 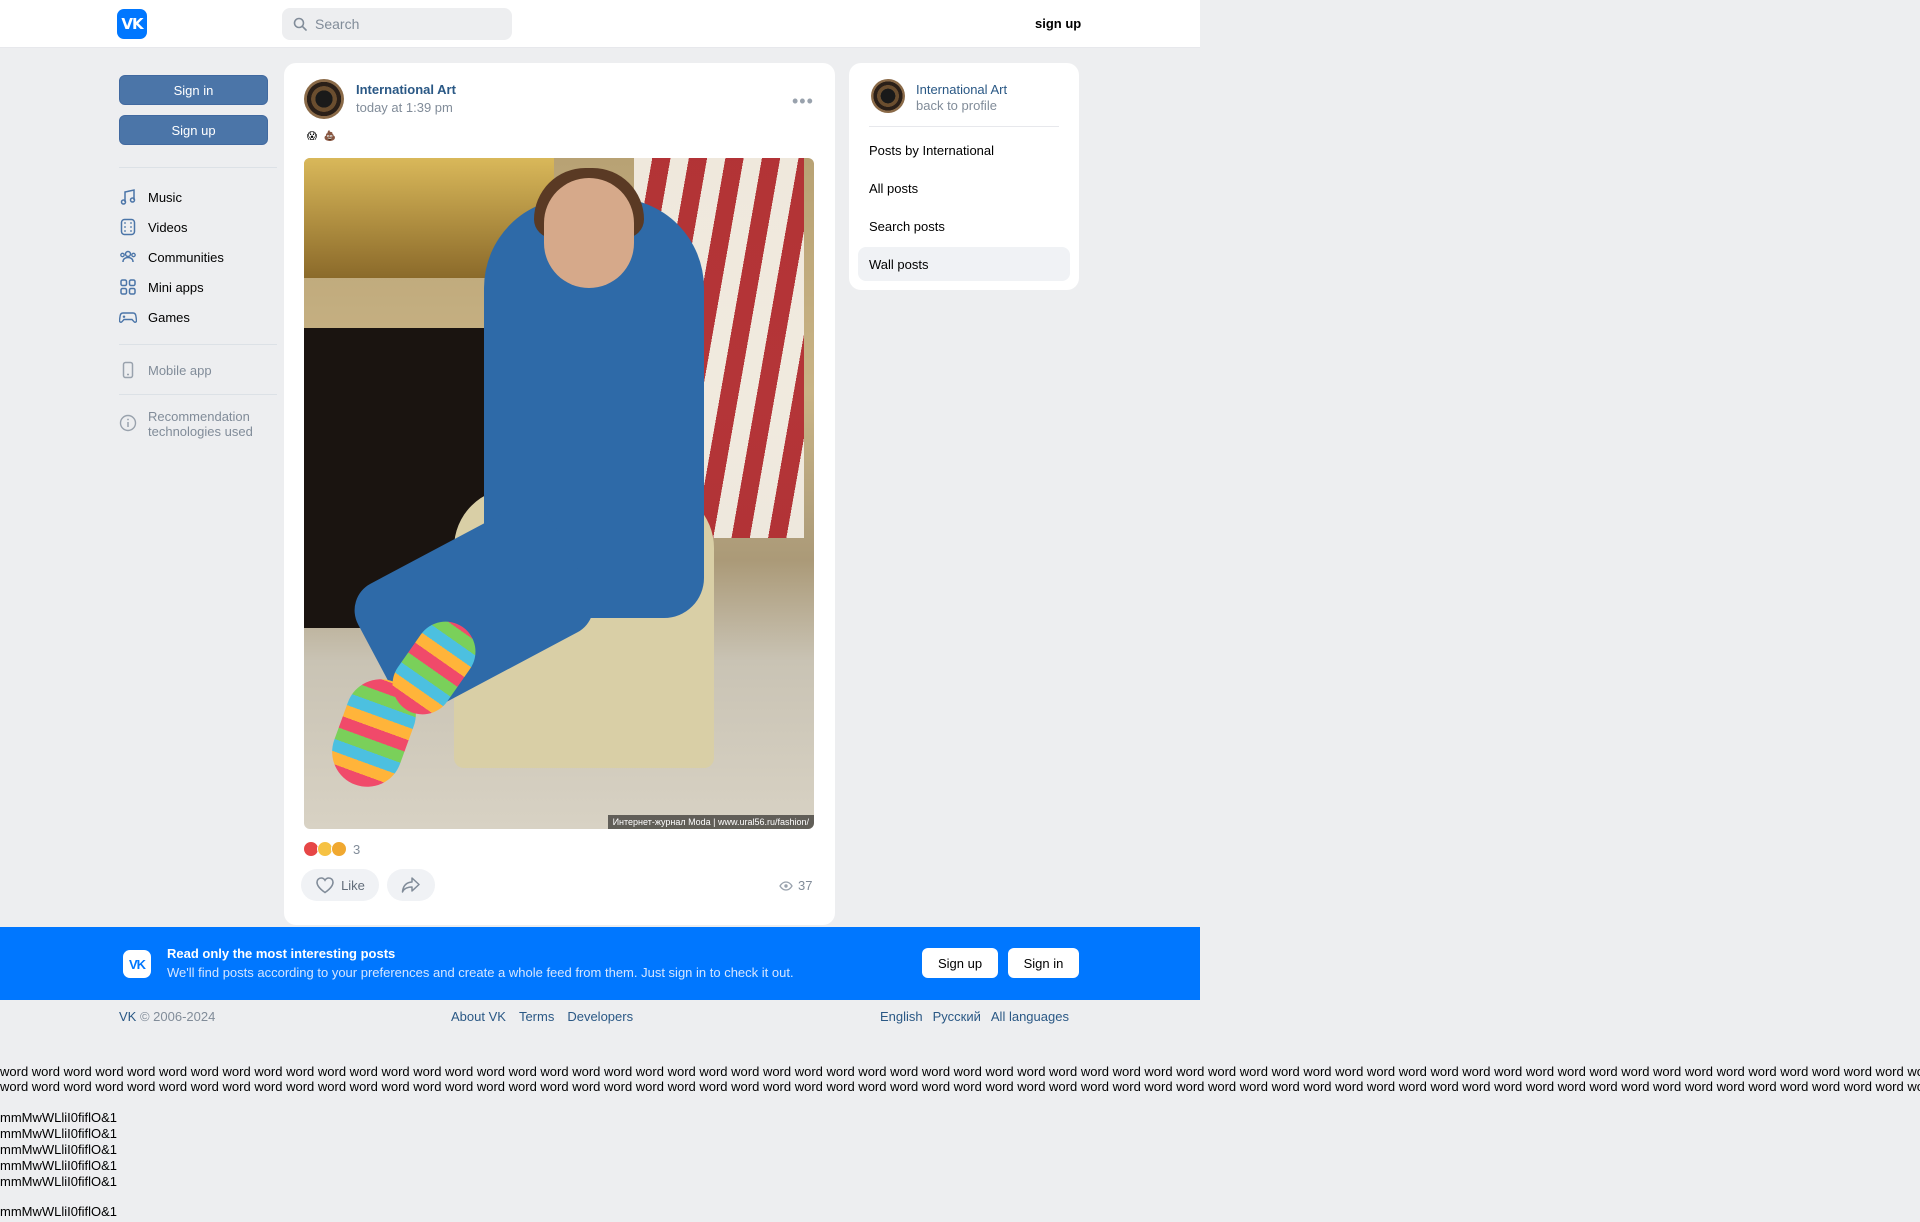 I want to click on nav-item-communities: Communities, so click(x=171, y=257).